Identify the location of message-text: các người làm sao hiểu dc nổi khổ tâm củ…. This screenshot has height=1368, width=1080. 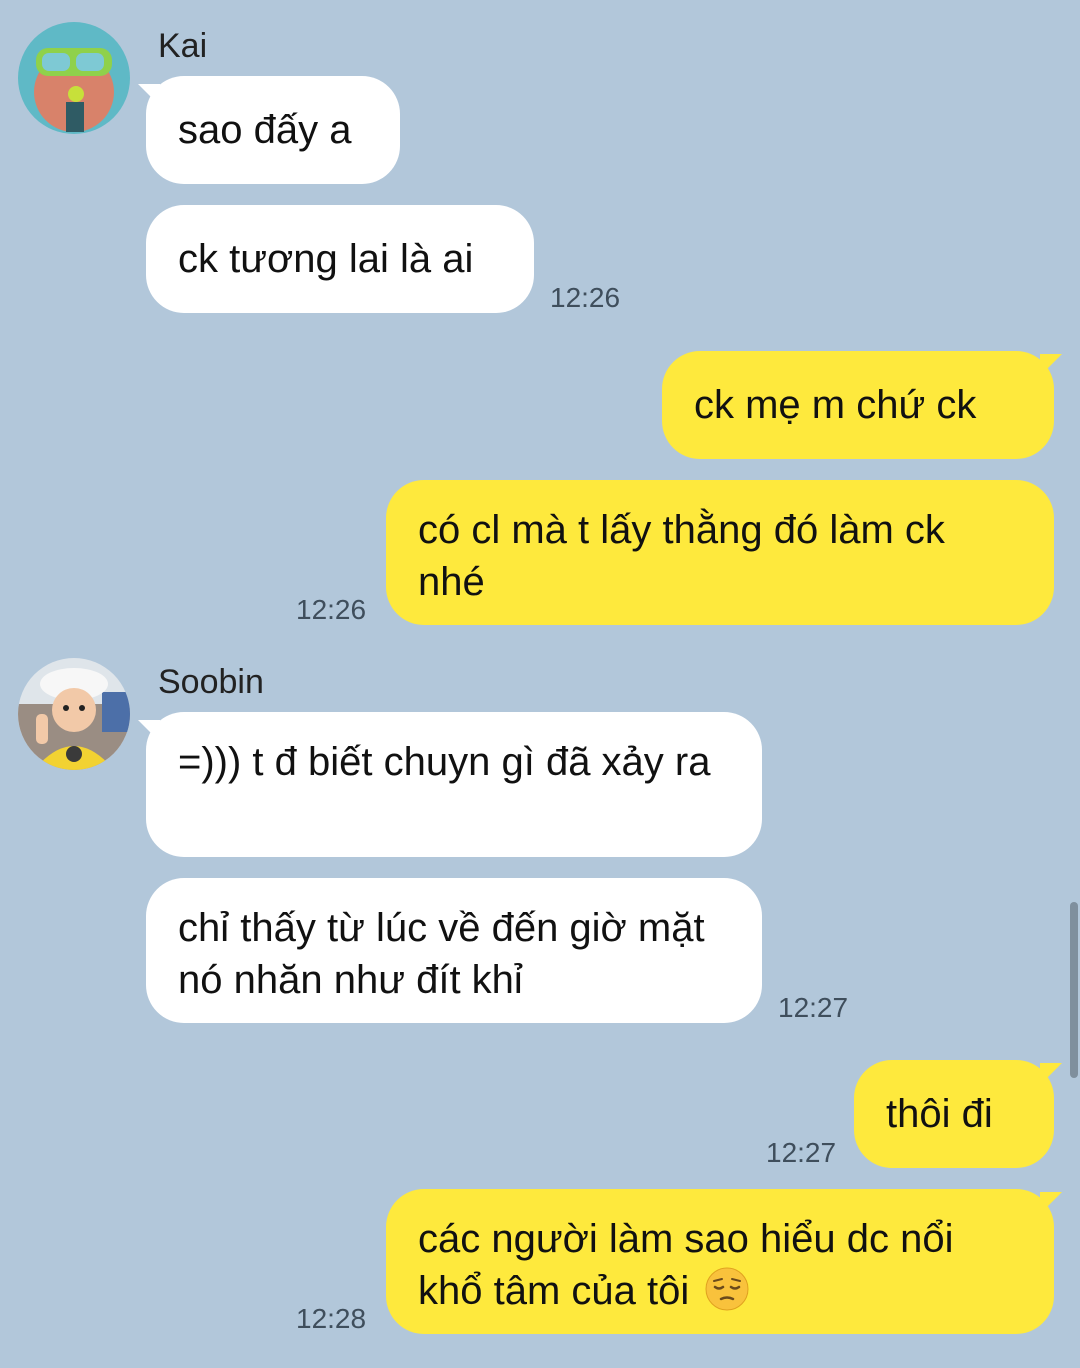
(686, 1265).